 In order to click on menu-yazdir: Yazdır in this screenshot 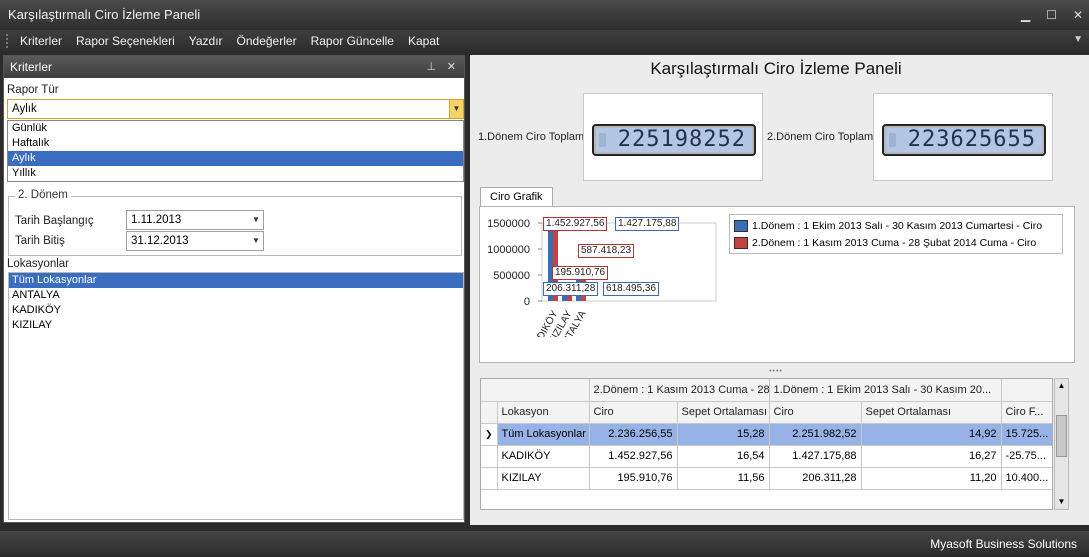, I will do `click(206, 41)`.